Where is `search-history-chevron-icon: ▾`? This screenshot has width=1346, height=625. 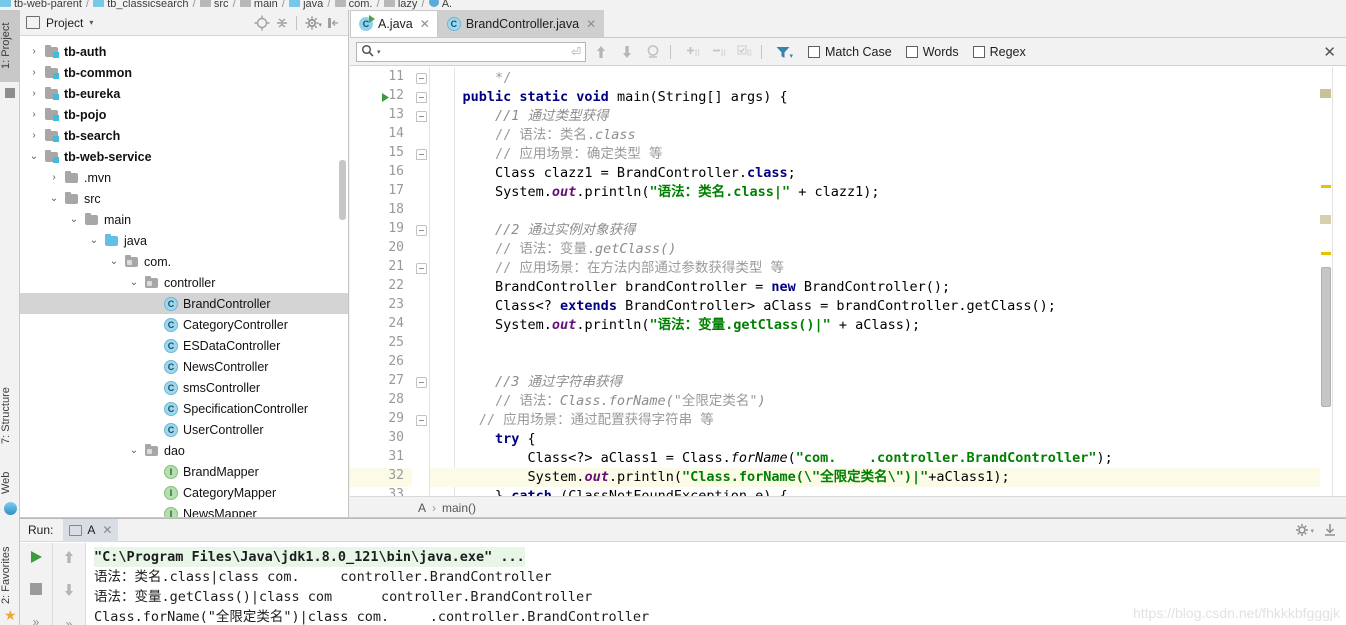
search-history-chevron-icon: ▾ is located at coordinates (379, 52).